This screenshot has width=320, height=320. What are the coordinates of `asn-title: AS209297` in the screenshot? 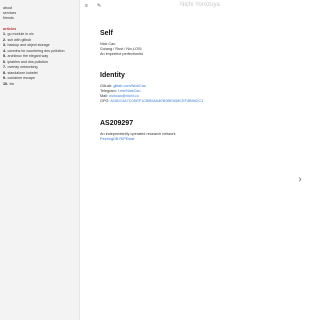 It's located at (117, 123).